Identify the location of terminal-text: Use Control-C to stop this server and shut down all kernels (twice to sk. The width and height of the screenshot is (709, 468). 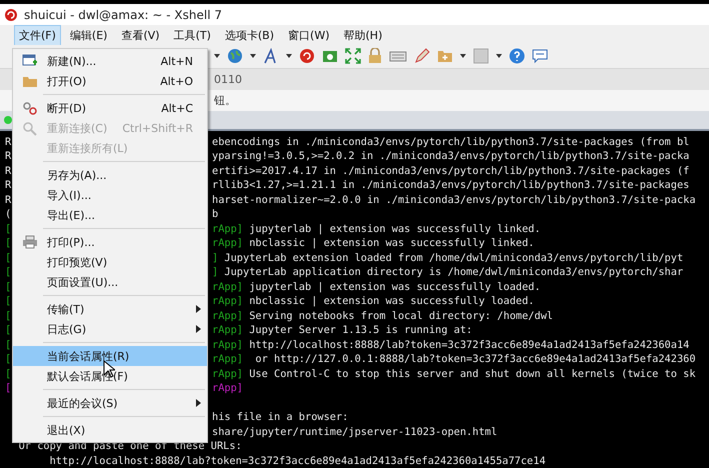
(472, 374).